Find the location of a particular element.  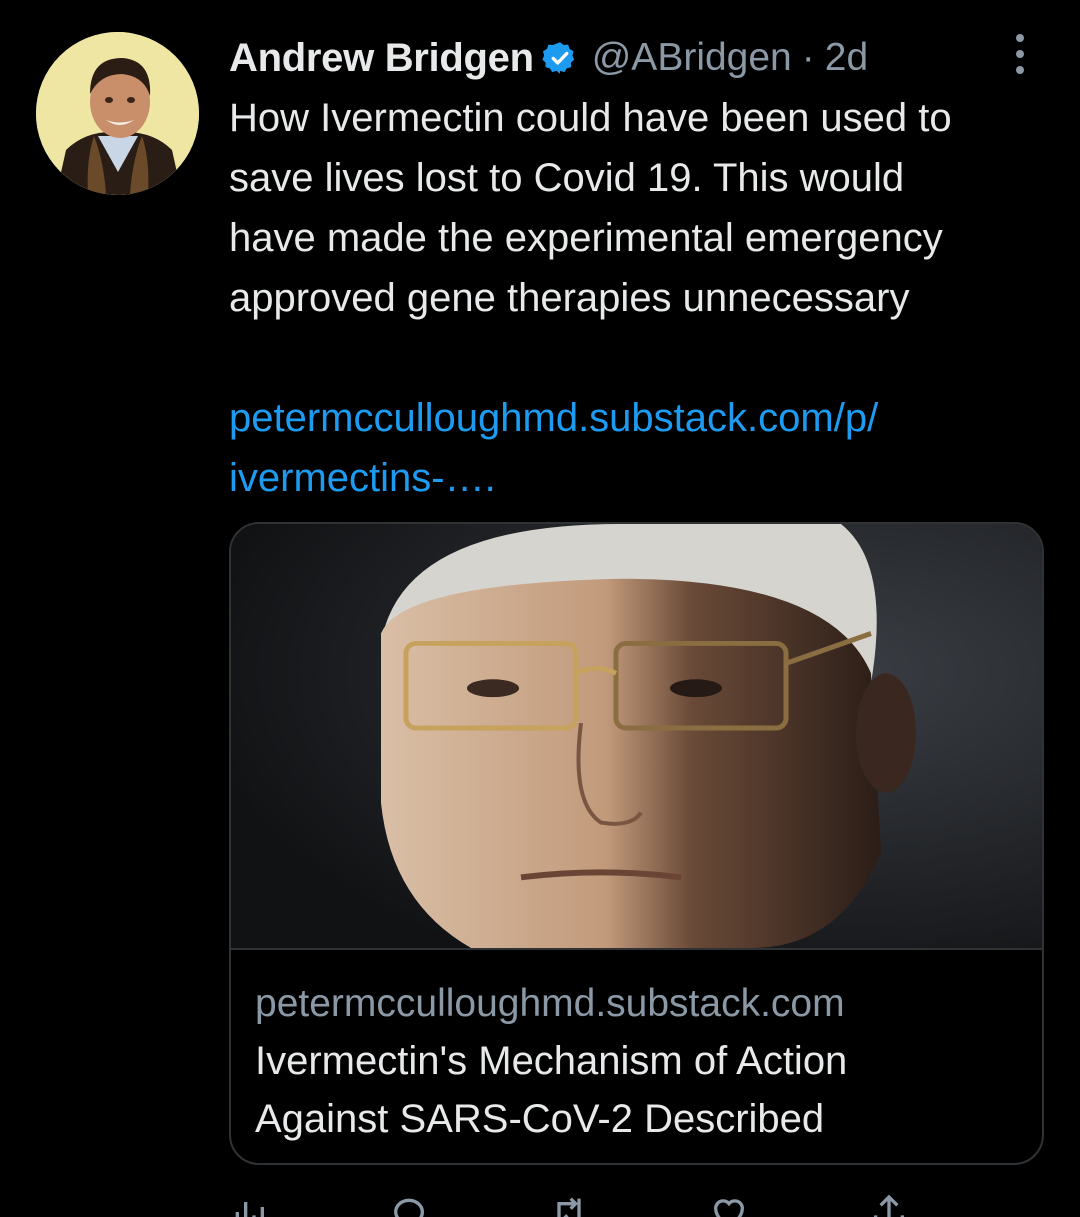

avatar-photo is located at coordinates (117, 113).